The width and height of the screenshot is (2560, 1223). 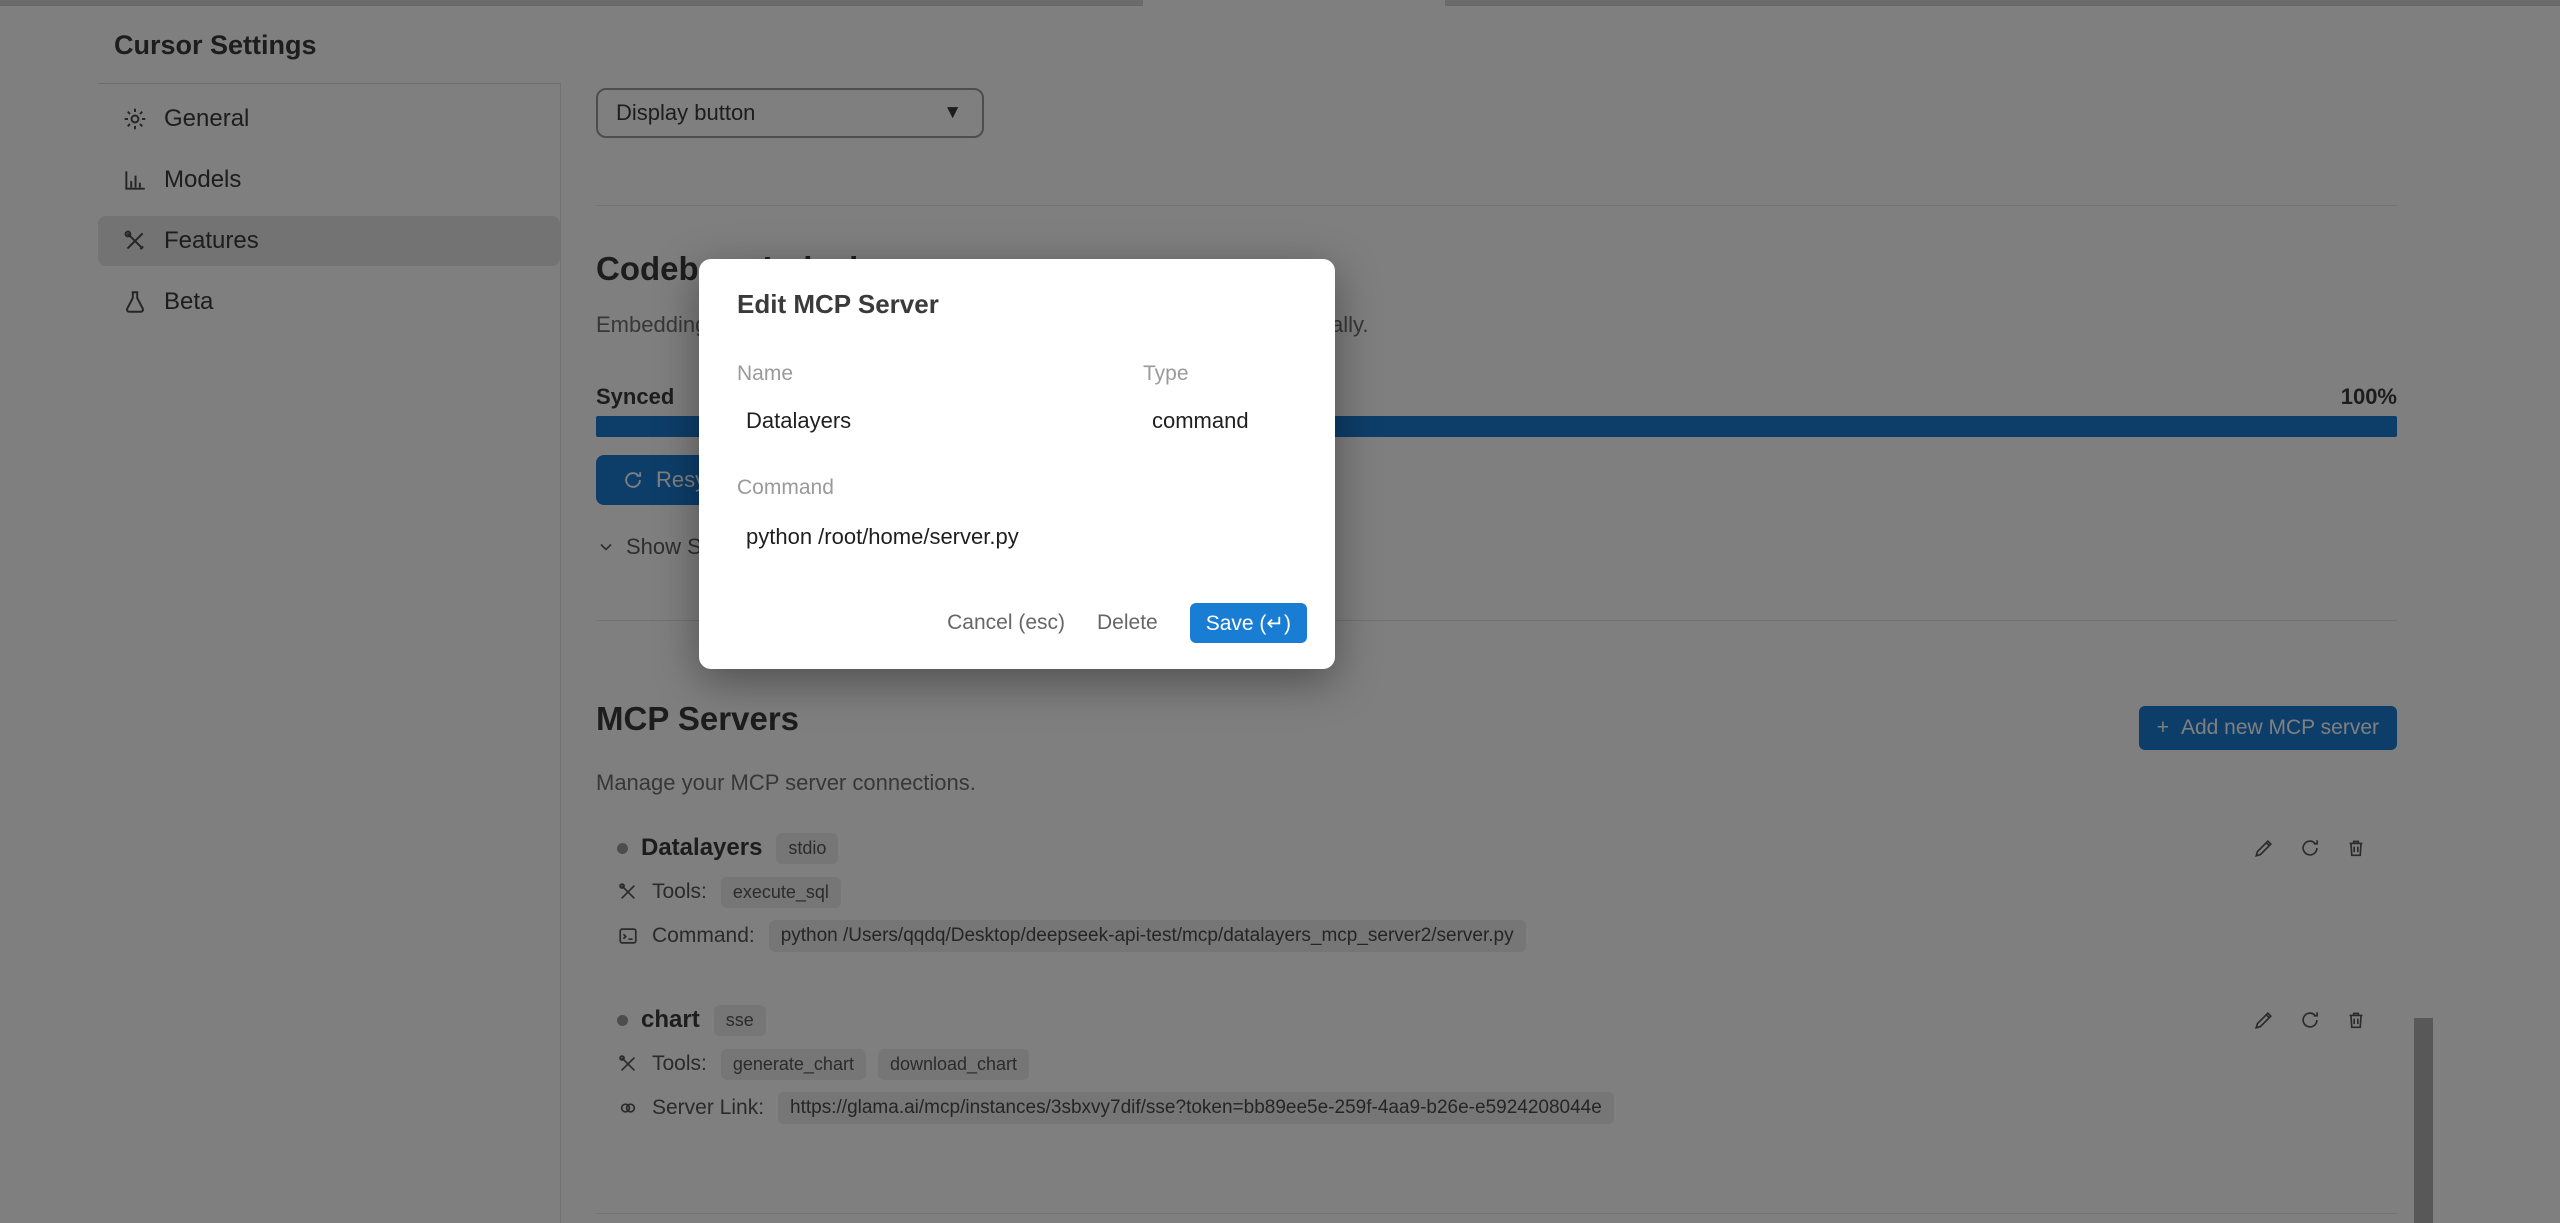 What do you see at coordinates (940, 421) in the screenshot?
I see `name-field: Datalayers` at bounding box center [940, 421].